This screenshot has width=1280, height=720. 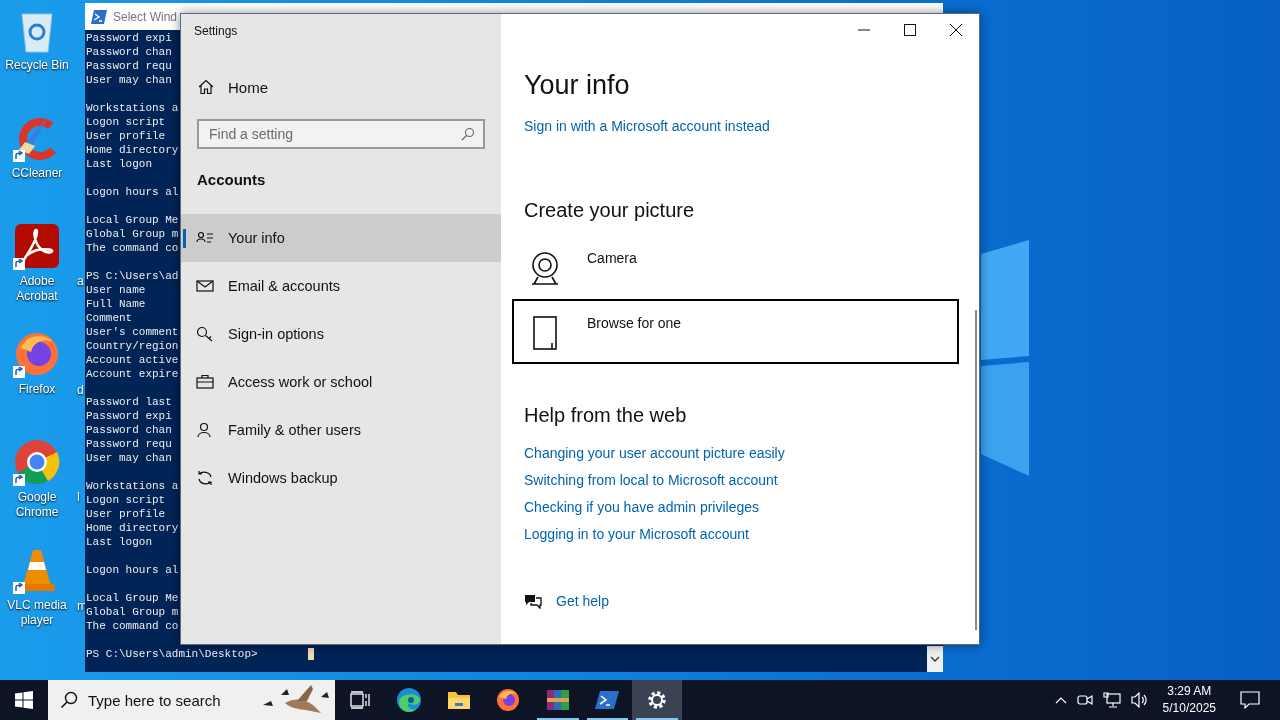 What do you see at coordinates (341, 87) in the screenshot?
I see `home-link: Home` at bounding box center [341, 87].